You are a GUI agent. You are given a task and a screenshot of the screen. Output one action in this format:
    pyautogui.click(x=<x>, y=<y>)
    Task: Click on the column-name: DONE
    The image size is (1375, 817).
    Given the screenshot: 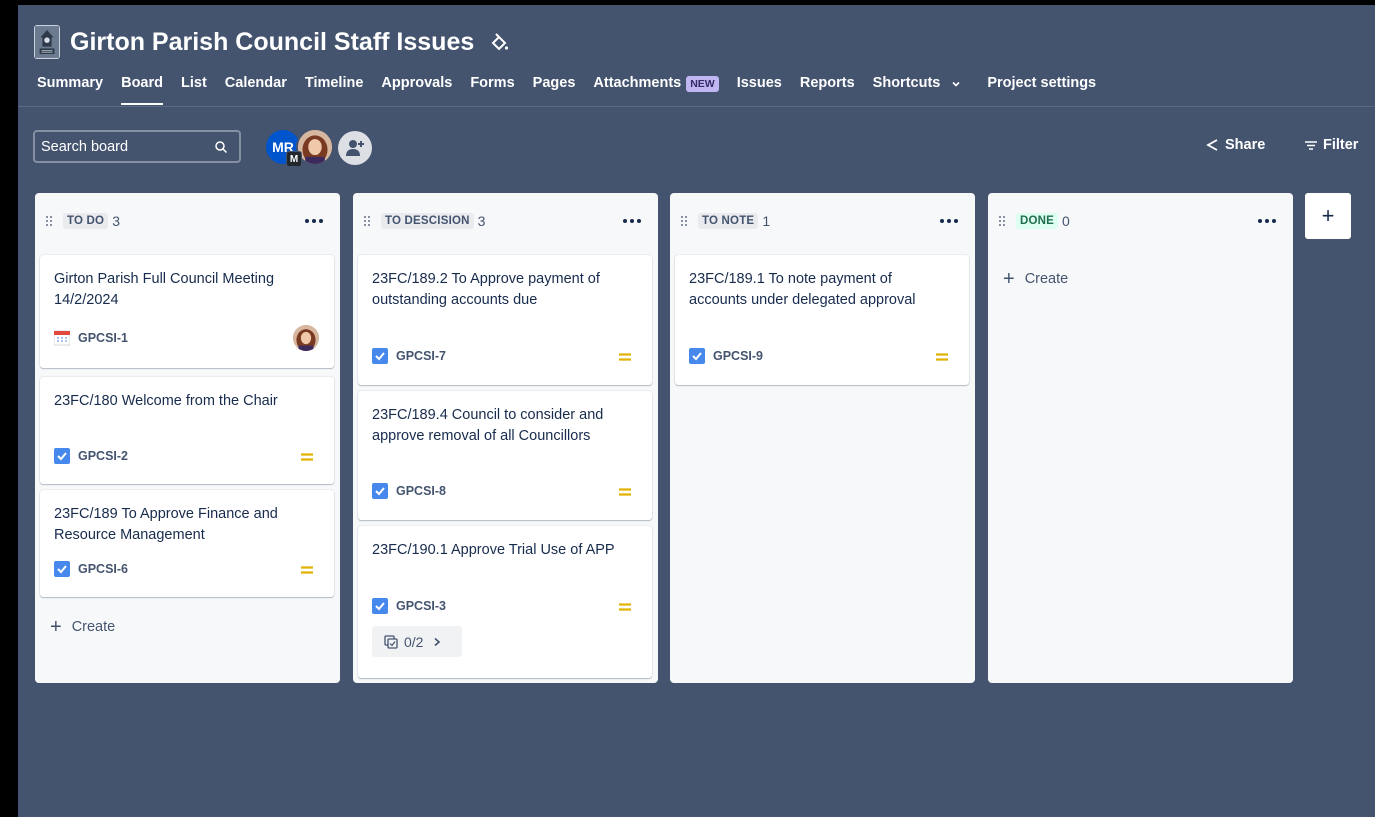 What is the action you would take?
    pyautogui.click(x=1037, y=221)
    